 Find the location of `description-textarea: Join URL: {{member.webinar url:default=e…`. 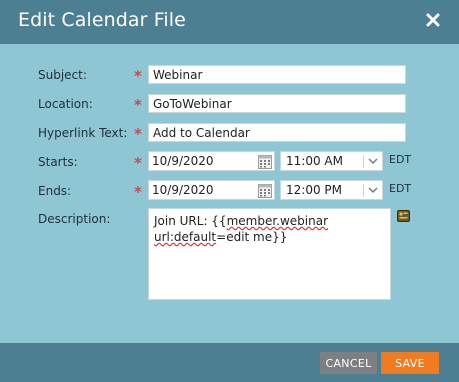

description-textarea: Join URL: {{member.webinar url:default=e… is located at coordinates (269, 254).